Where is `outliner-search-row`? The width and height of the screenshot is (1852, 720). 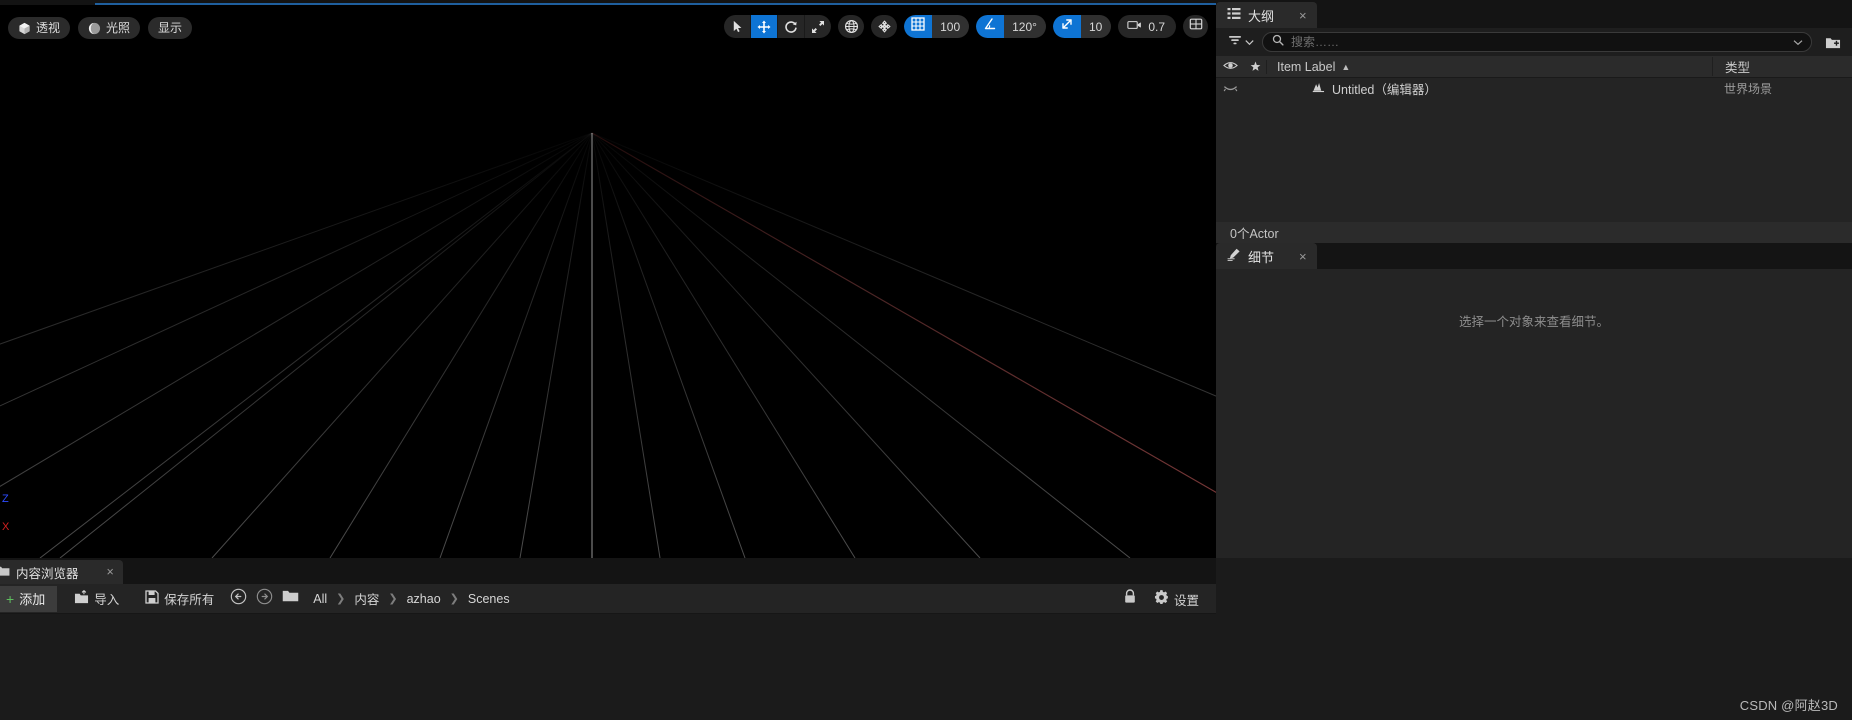
outliner-search-row is located at coordinates (1534, 42).